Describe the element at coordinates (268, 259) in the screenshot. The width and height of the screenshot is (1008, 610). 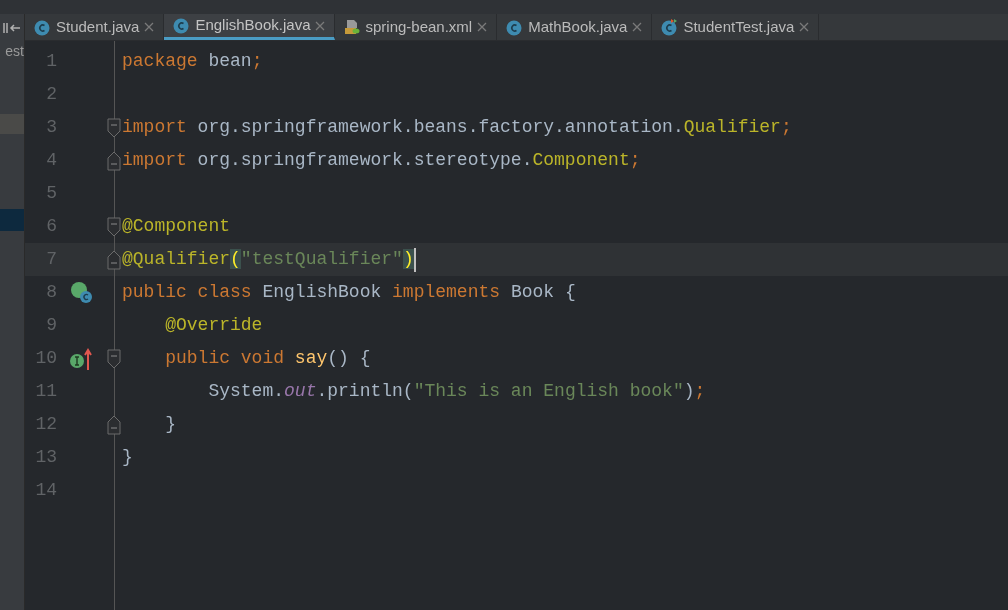
I see `code-line: @Qualifier("testQualifier")` at that location.